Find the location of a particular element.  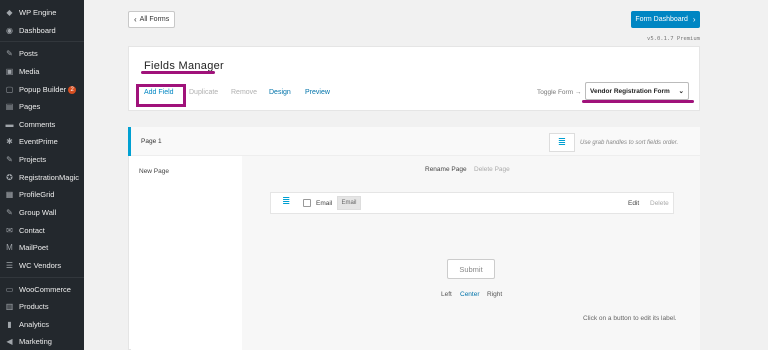

dashboard-icon: ◉ is located at coordinates (9, 30).